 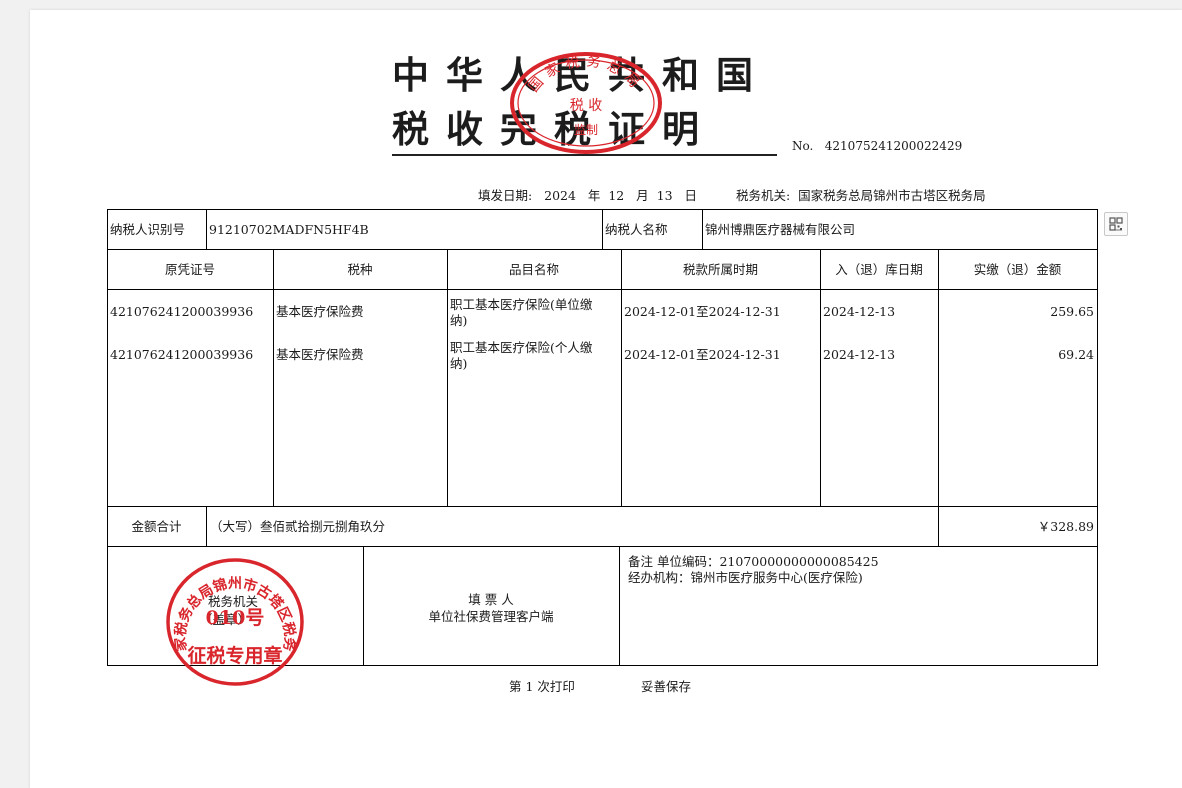 What do you see at coordinates (560, 195) in the screenshot?
I see `fill-date-year: 2024` at bounding box center [560, 195].